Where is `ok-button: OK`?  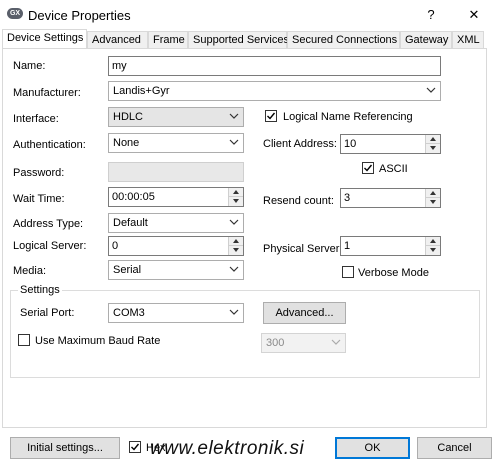
ok-button: OK is located at coordinates (372, 448).